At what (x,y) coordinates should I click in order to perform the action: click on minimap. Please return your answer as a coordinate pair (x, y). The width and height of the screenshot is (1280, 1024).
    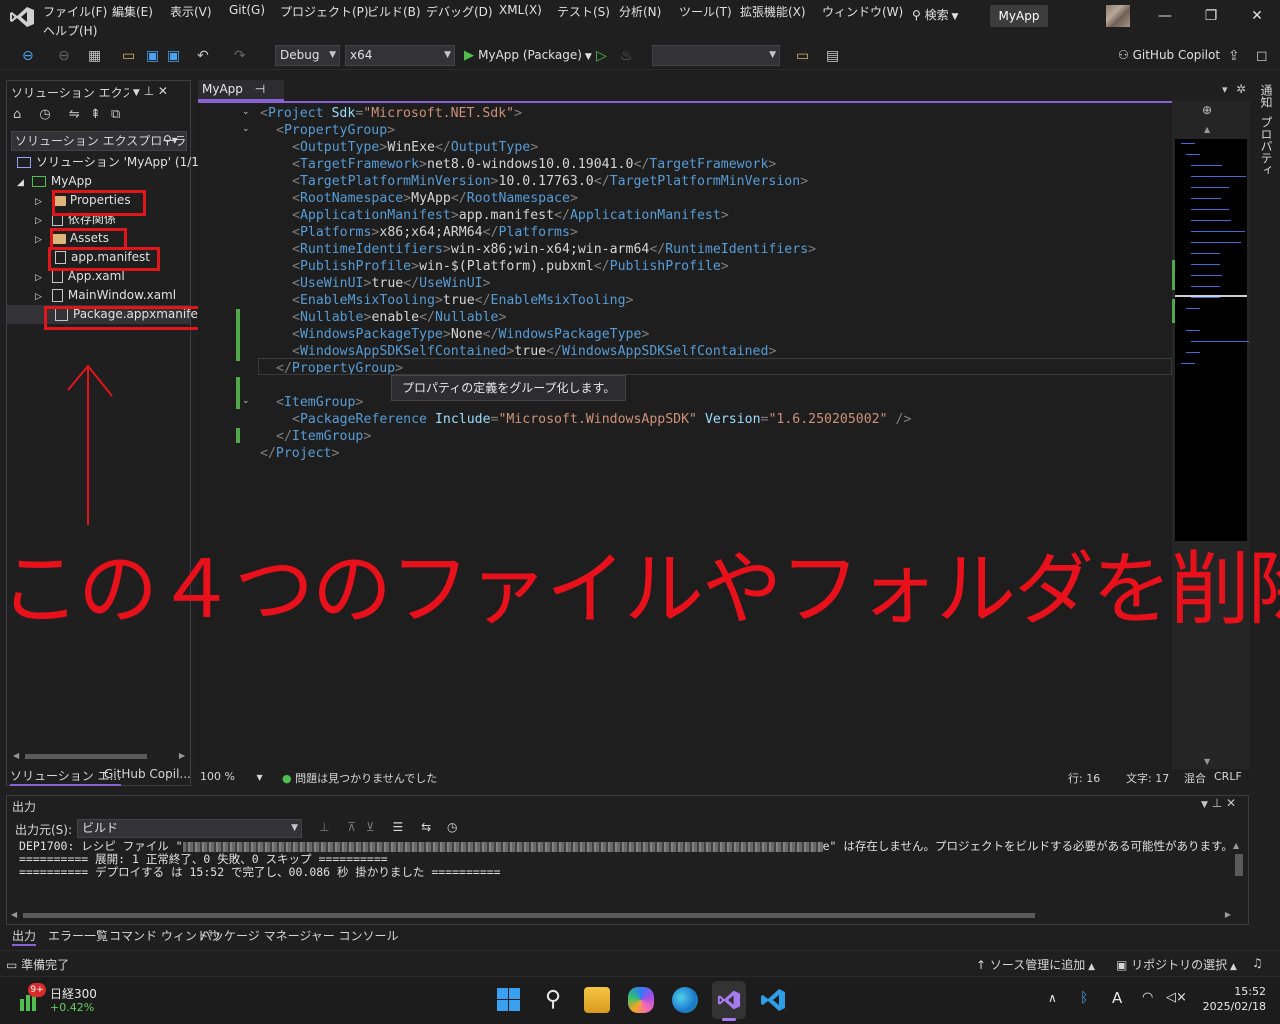
    Looking at the image, I should click on (1210, 340).